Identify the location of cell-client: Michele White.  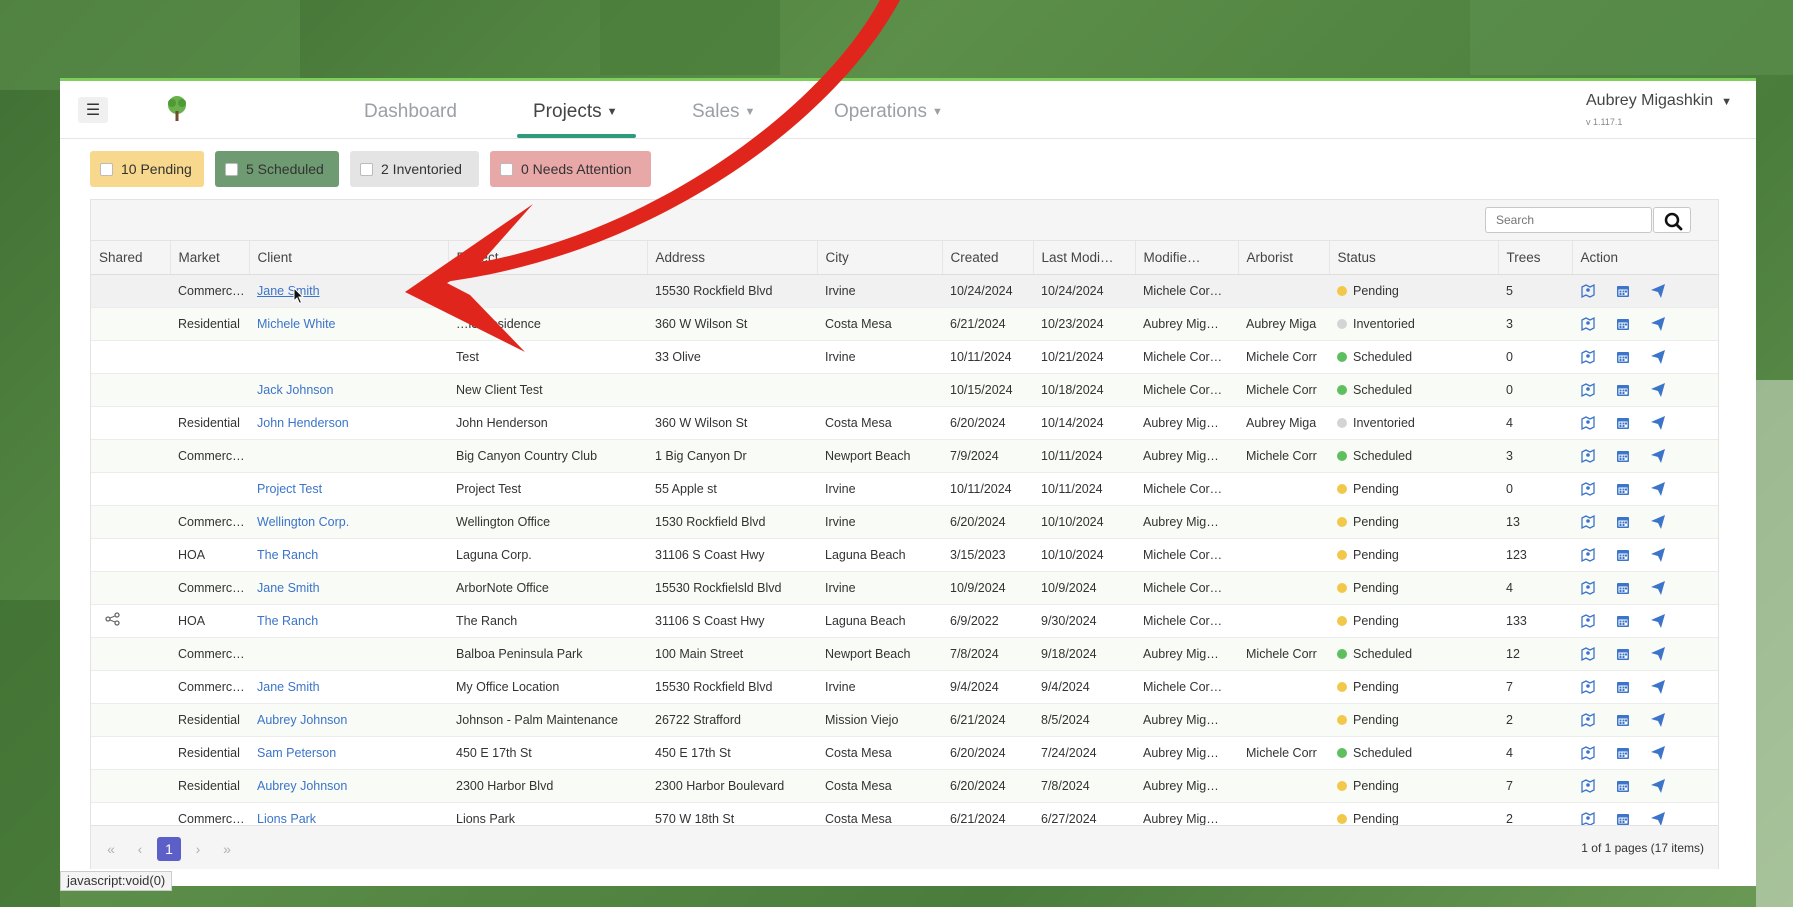
(348, 324).